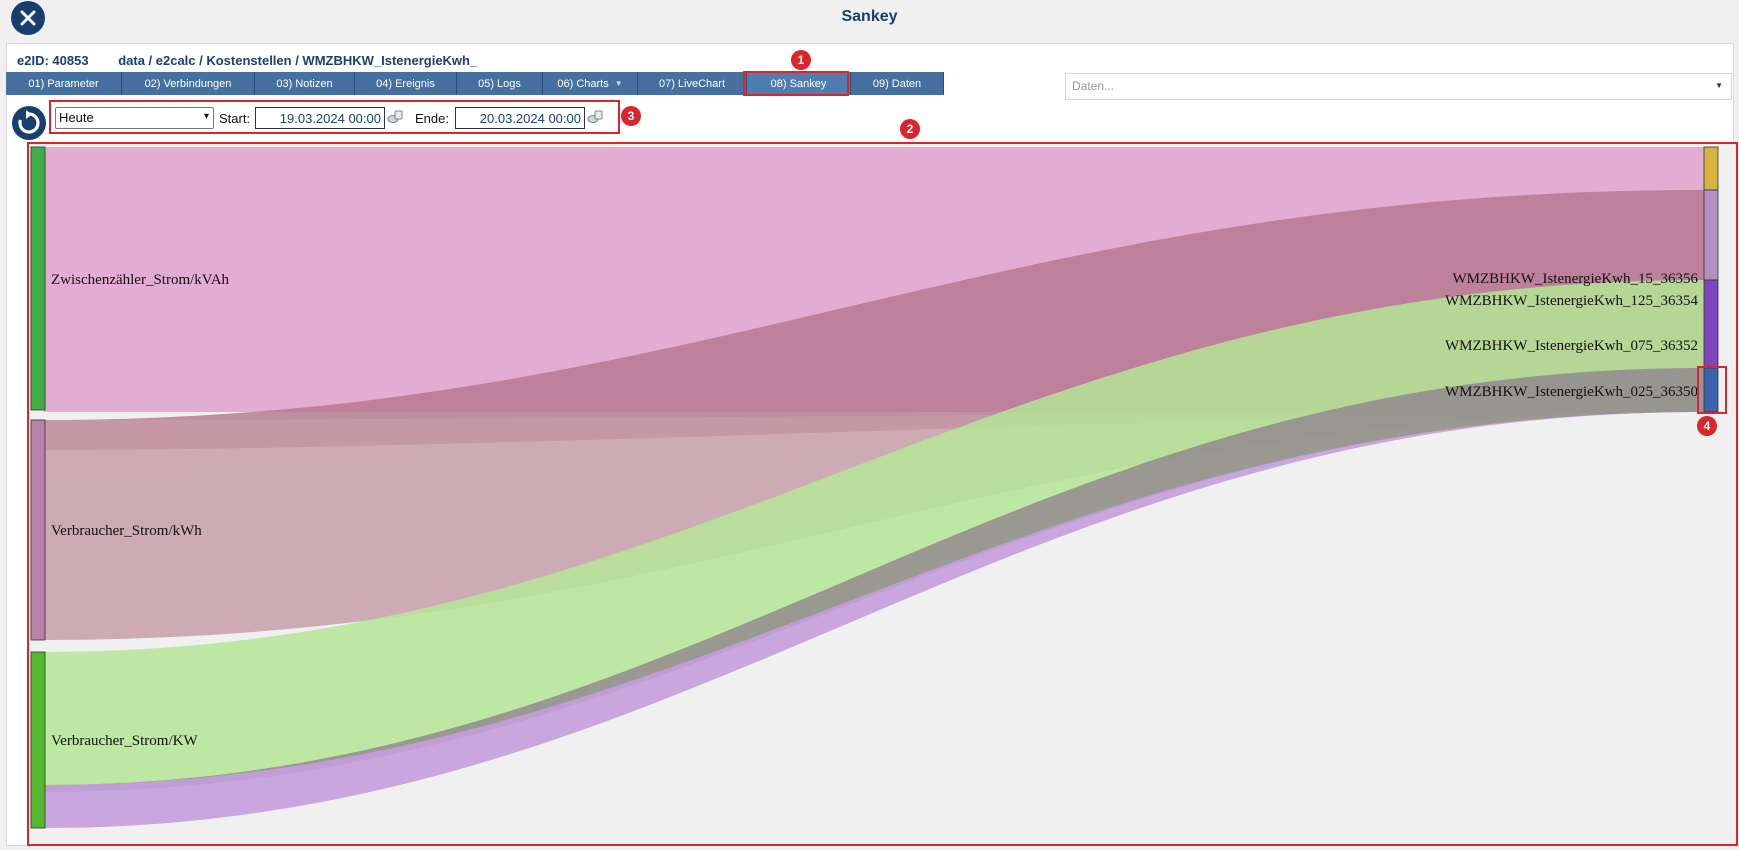 The height and width of the screenshot is (850, 1739). What do you see at coordinates (1707, 426) in the screenshot?
I see `annotation-badge: 4` at bounding box center [1707, 426].